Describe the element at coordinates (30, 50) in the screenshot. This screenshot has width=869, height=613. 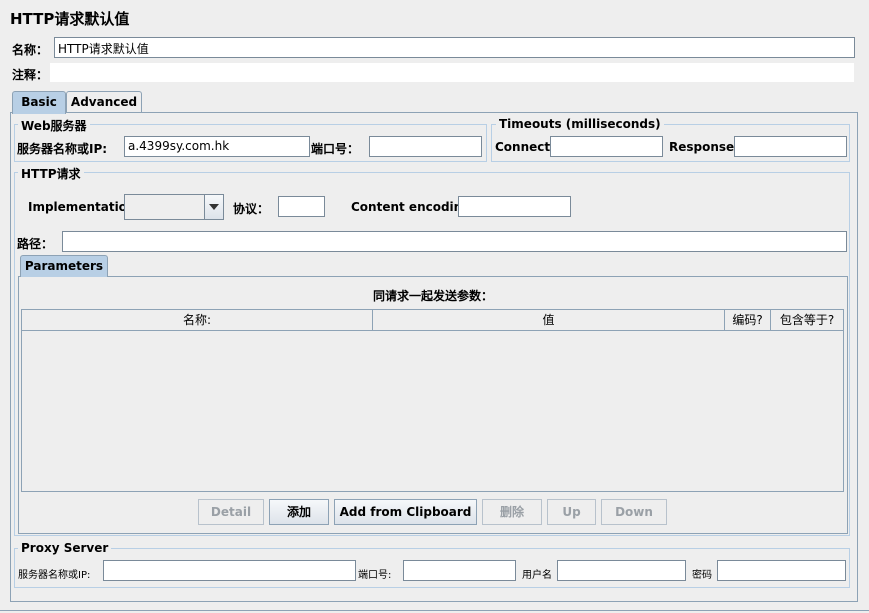
I see `name-label: 名称：` at that location.